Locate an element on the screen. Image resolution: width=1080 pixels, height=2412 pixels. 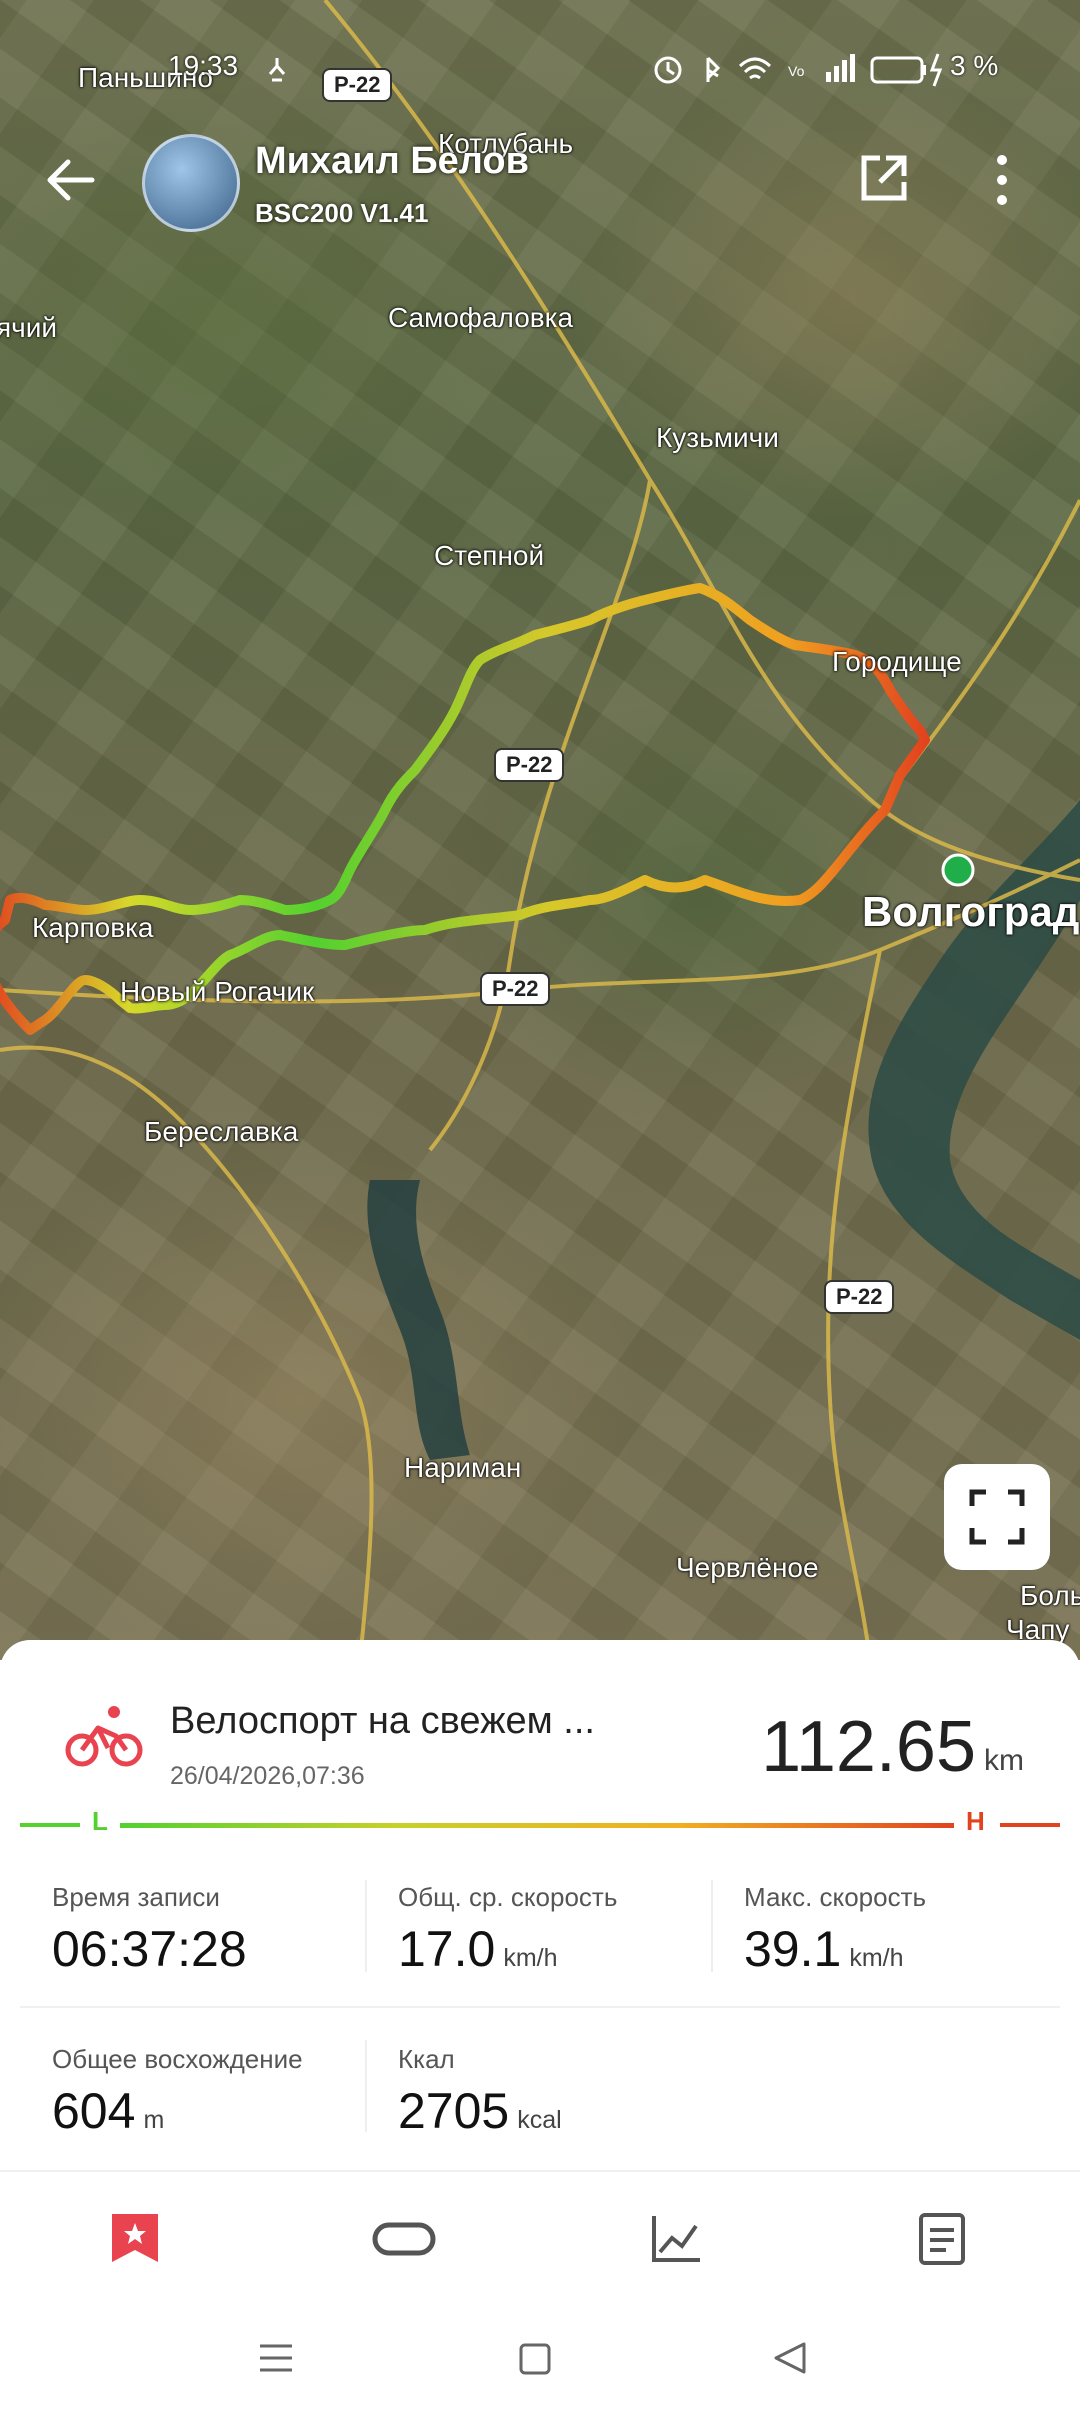
place-label: ячий is located at coordinates (29, 327).